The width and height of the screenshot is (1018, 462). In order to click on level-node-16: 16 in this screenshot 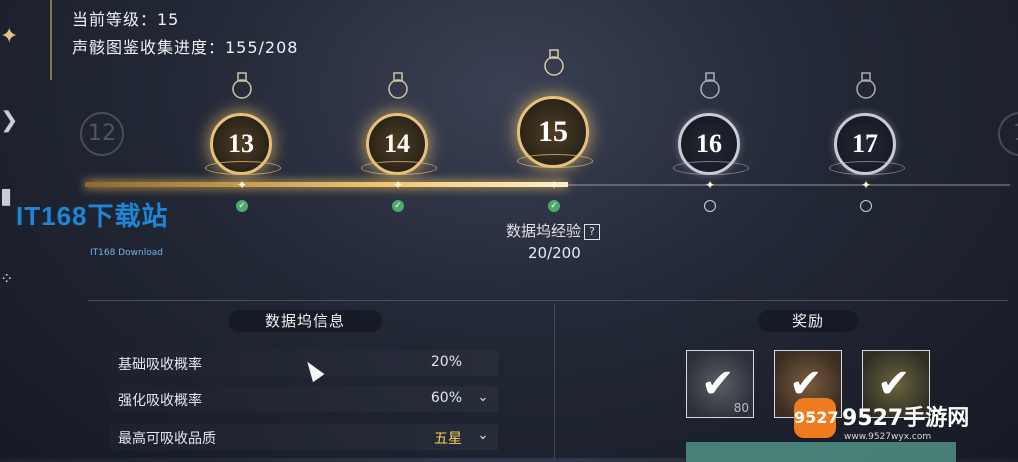, I will do `click(710, 115)`.